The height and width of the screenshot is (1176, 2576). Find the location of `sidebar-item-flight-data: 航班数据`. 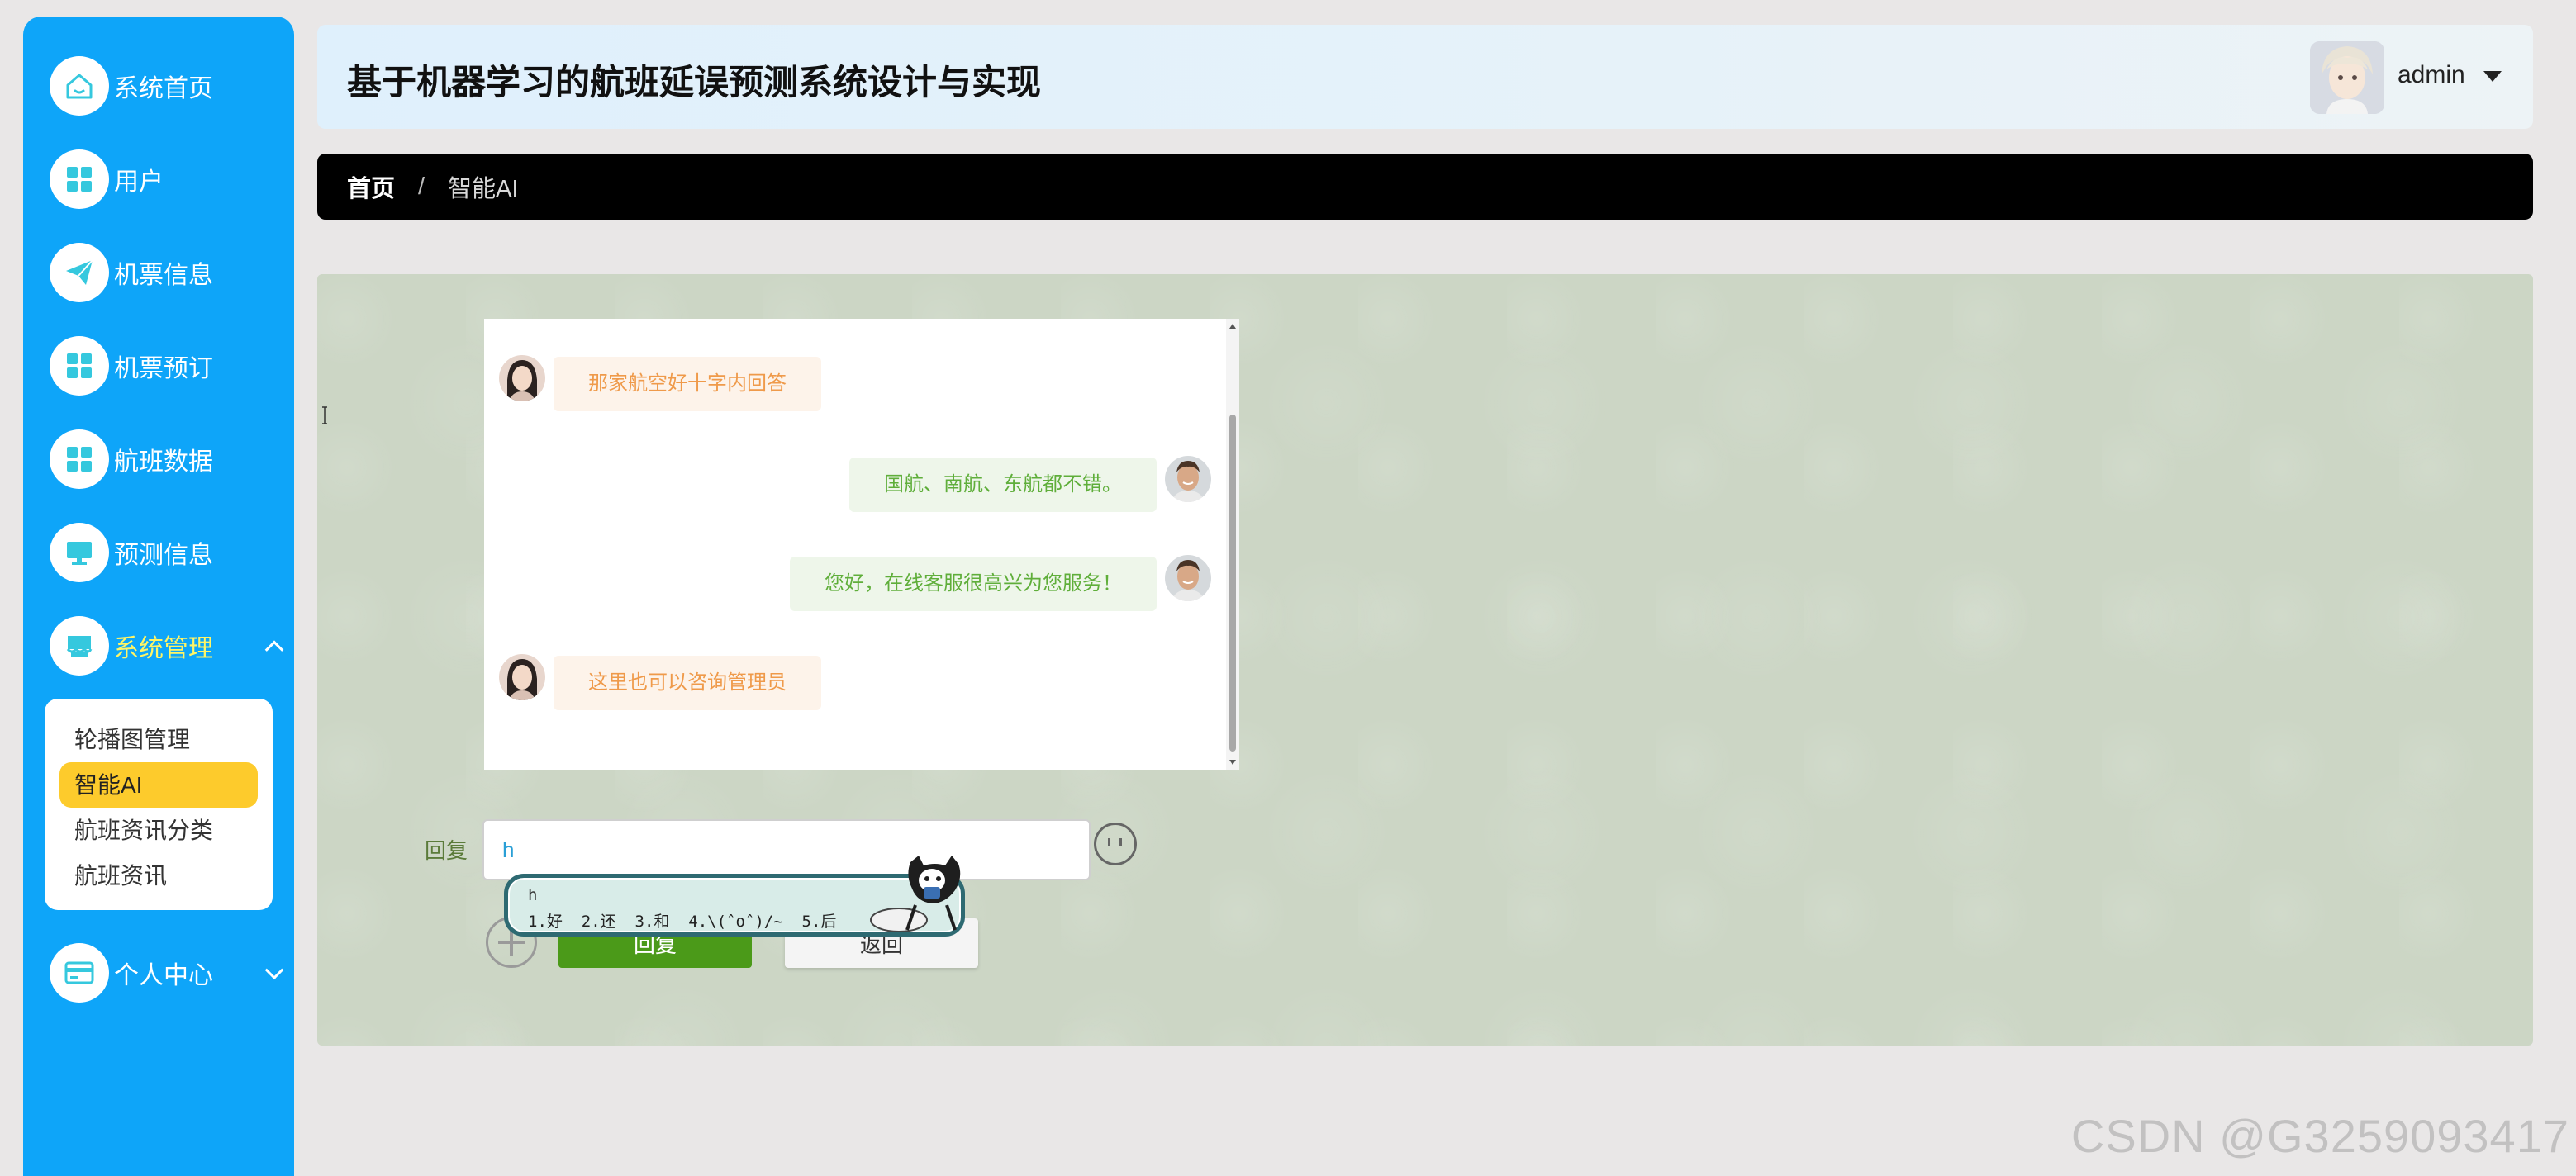

sidebar-item-flight-data: 航班数据 is located at coordinates (169, 460).